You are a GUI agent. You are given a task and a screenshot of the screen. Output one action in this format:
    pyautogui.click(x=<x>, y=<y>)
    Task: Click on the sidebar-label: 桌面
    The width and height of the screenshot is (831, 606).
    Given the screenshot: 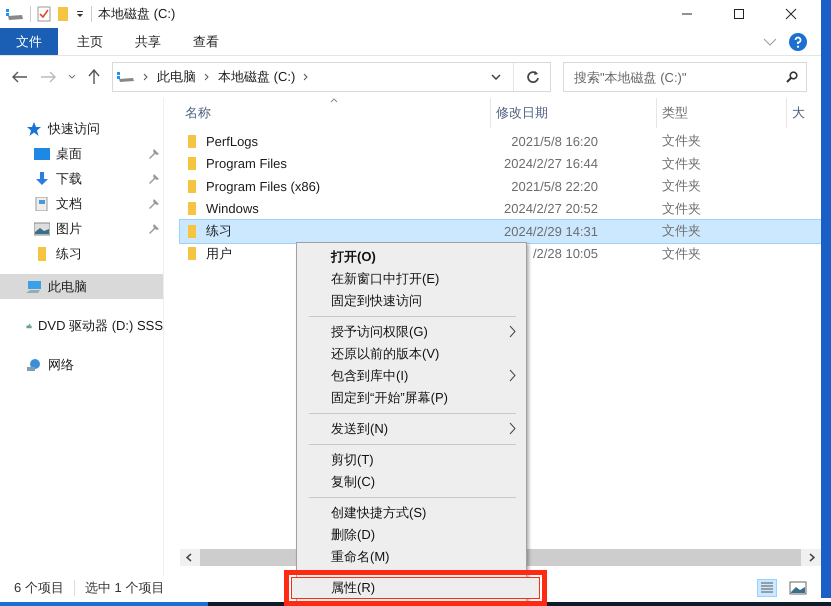 What is the action you would take?
    pyautogui.click(x=69, y=153)
    